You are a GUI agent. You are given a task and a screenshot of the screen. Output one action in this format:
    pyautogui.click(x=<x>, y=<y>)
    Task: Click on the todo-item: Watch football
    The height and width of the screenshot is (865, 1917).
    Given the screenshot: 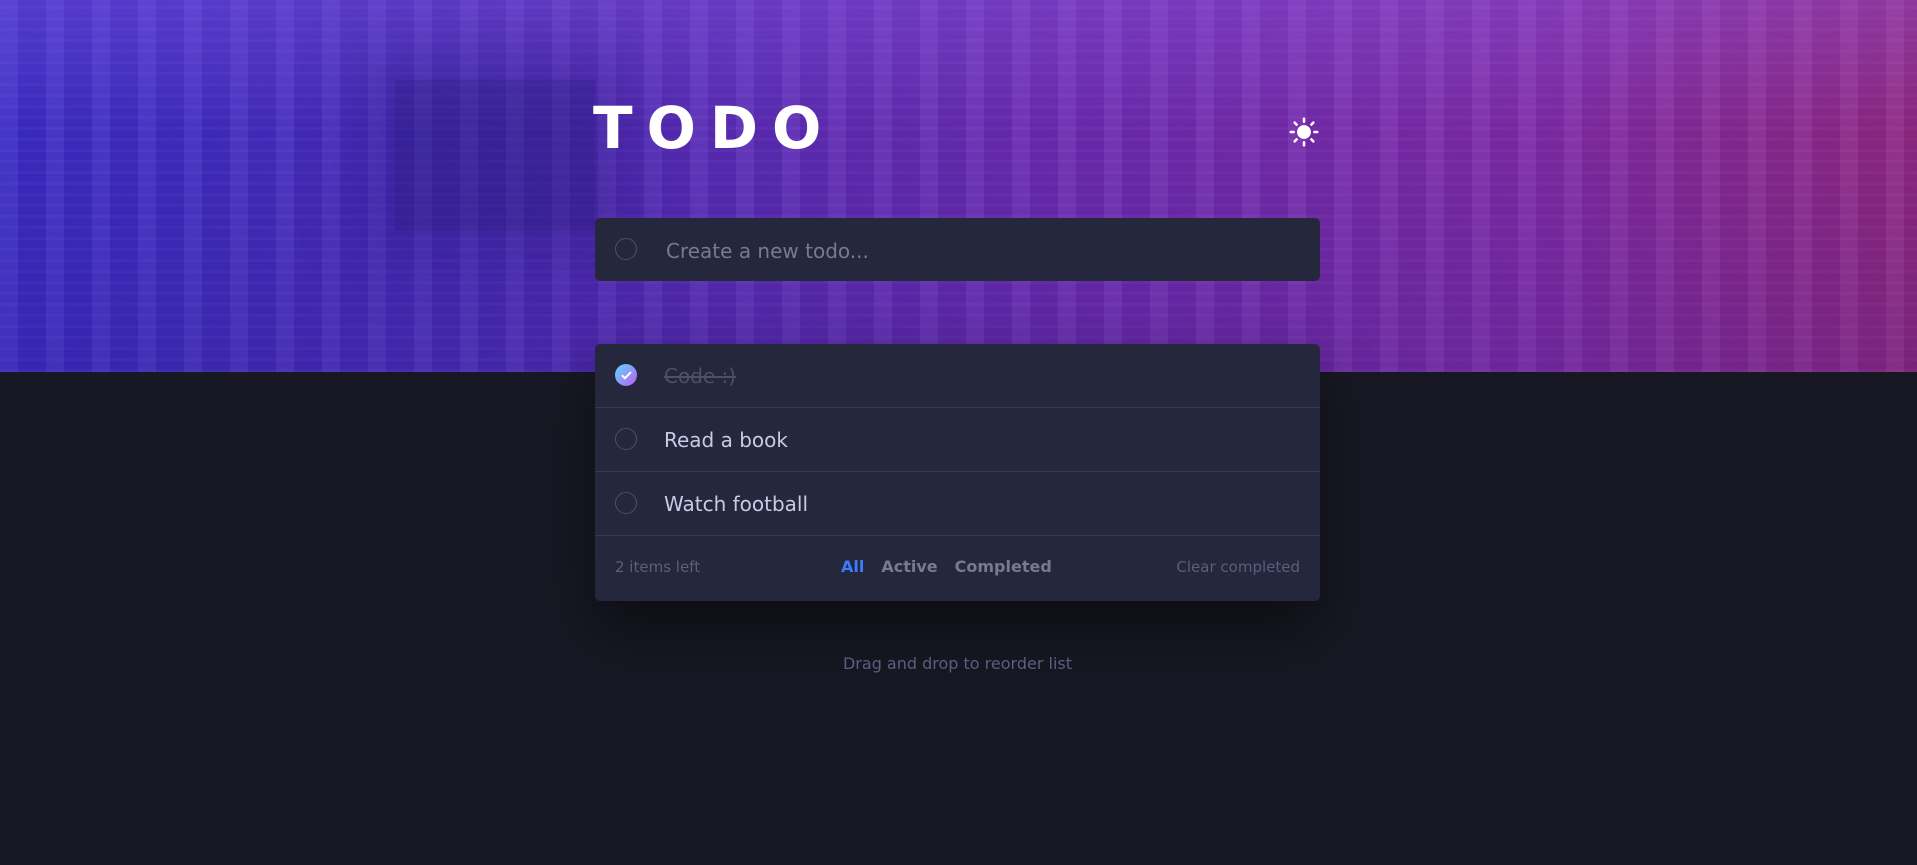 What is the action you would take?
    pyautogui.click(x=957, y=504)
    